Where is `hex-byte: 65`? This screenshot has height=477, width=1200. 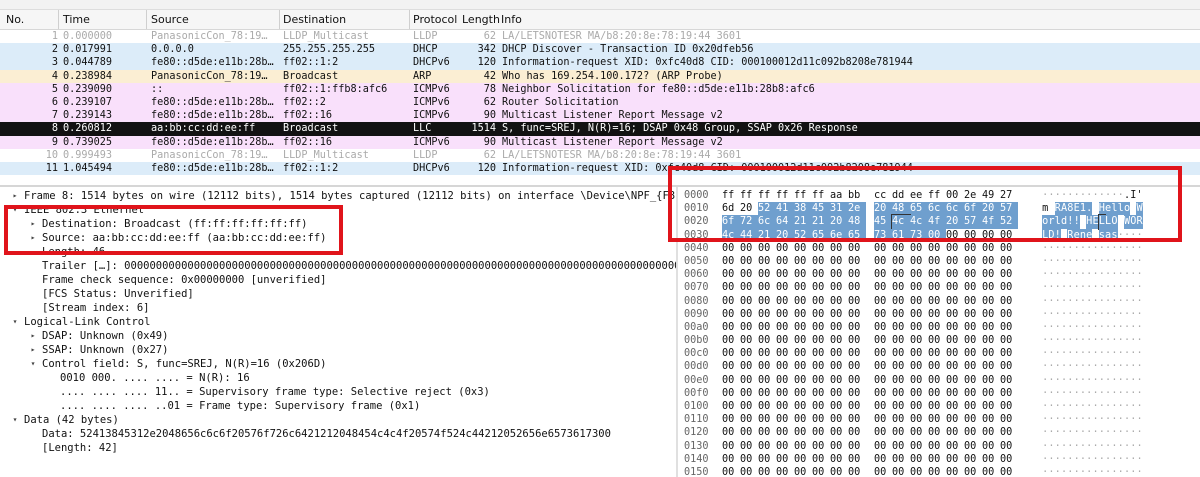
hex-byte: 65 is located at coordinates (821, 235).